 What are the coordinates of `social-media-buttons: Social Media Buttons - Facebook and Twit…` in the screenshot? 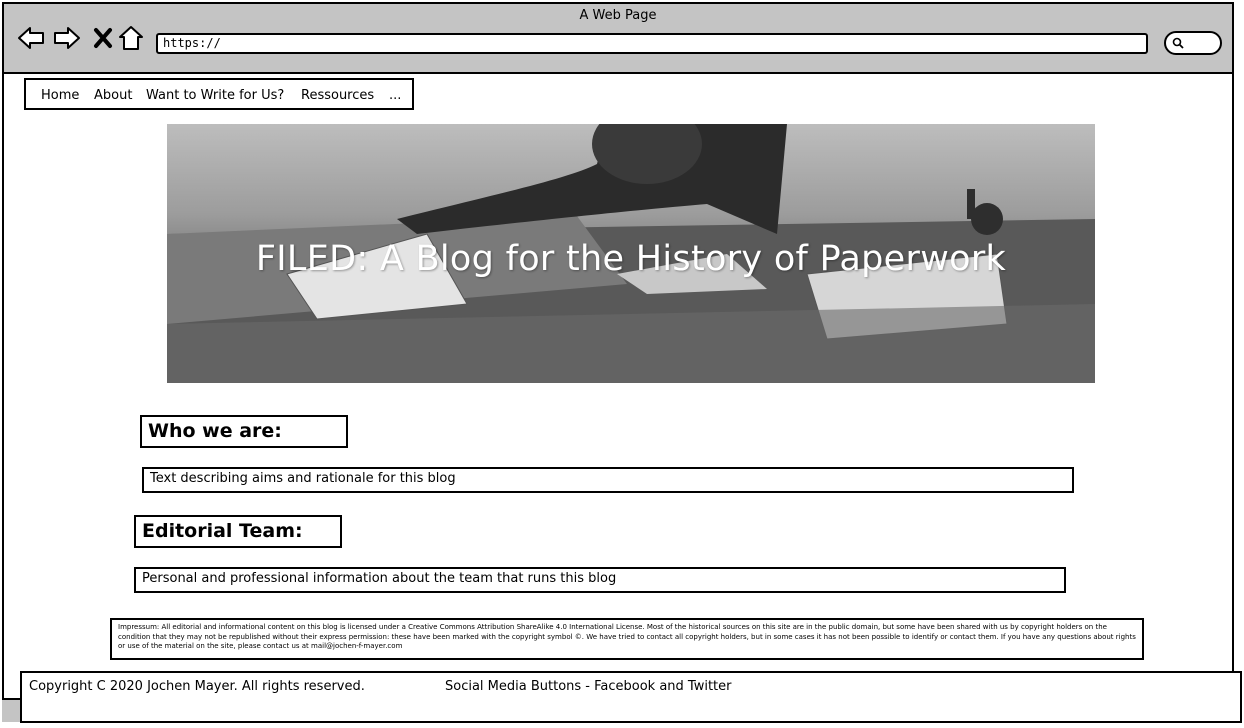 It's located at (588, 686).